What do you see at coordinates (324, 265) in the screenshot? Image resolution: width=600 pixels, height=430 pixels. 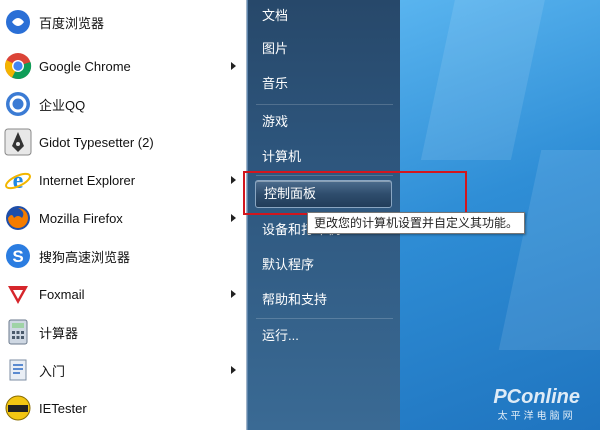 I see `place-item-default-programs: 默认程序` at bounding box center [324, 265].